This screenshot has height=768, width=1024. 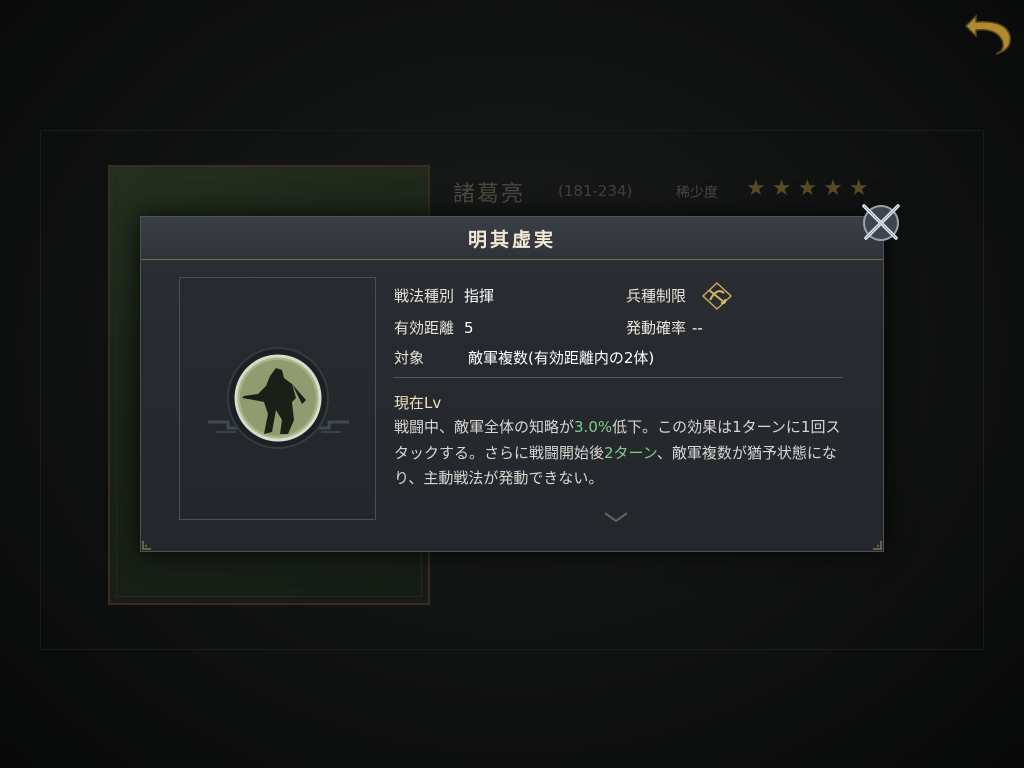 I want to click on background-hero-name: 諸葛亮, so click(x=489, y=194).